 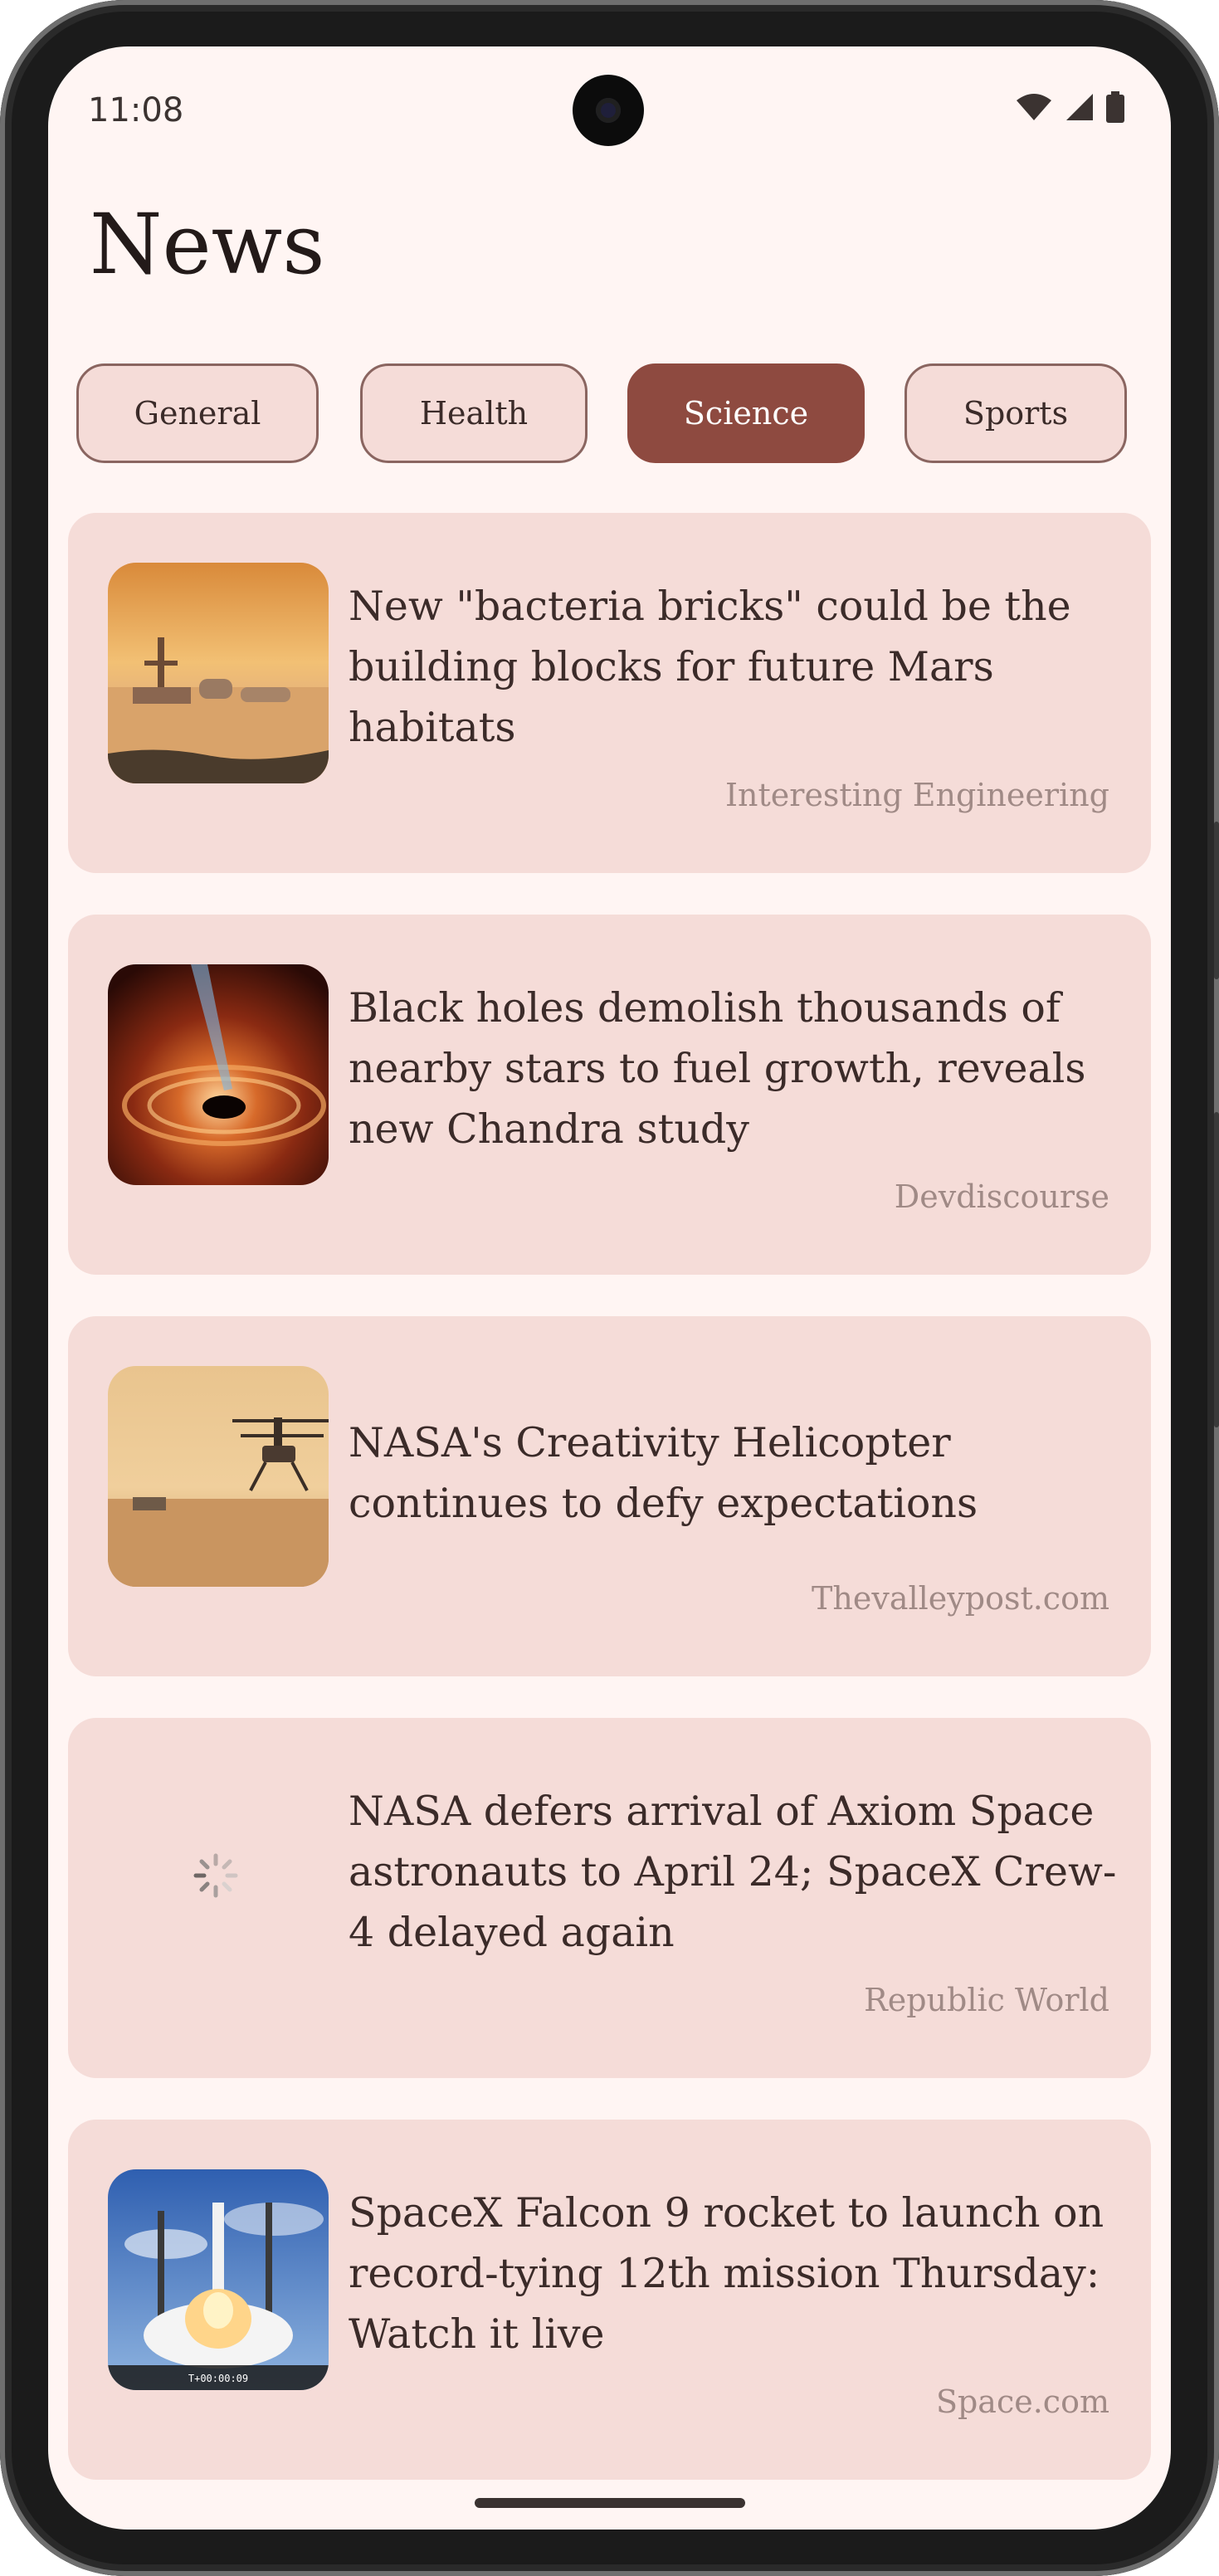 I want to click on battery-icon, so click(x=1115, y=107).